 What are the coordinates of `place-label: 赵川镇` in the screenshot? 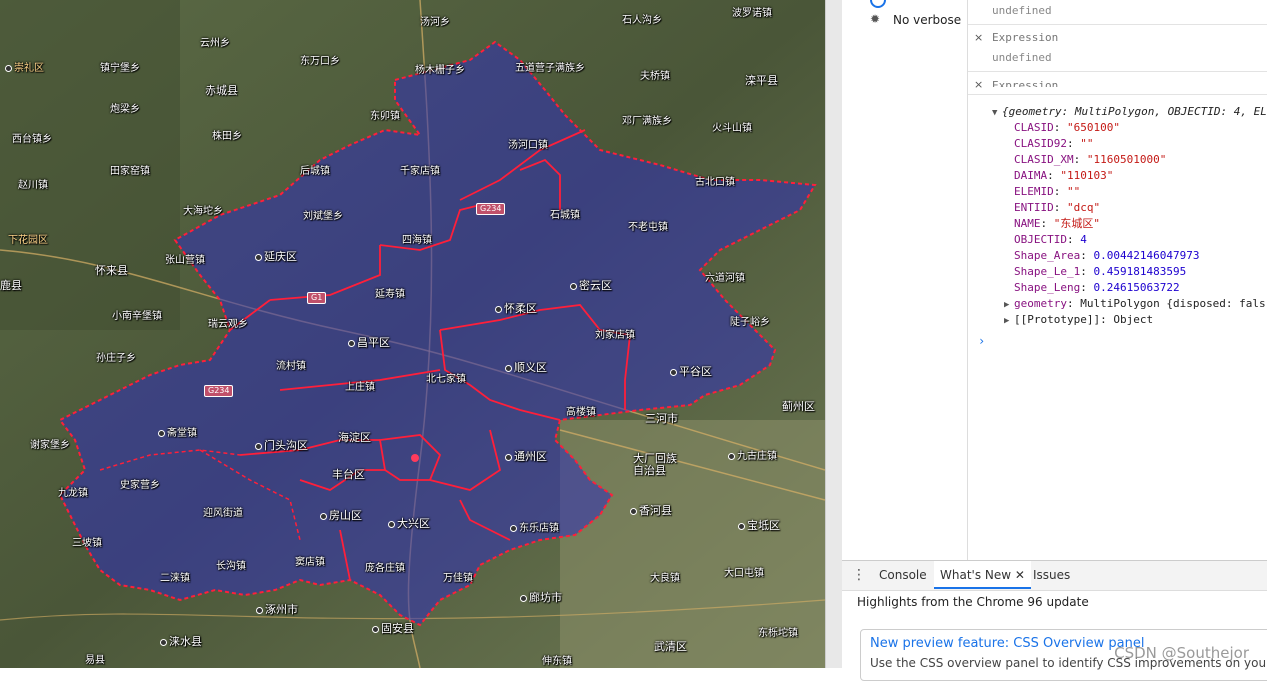 It's located at (33, 185).